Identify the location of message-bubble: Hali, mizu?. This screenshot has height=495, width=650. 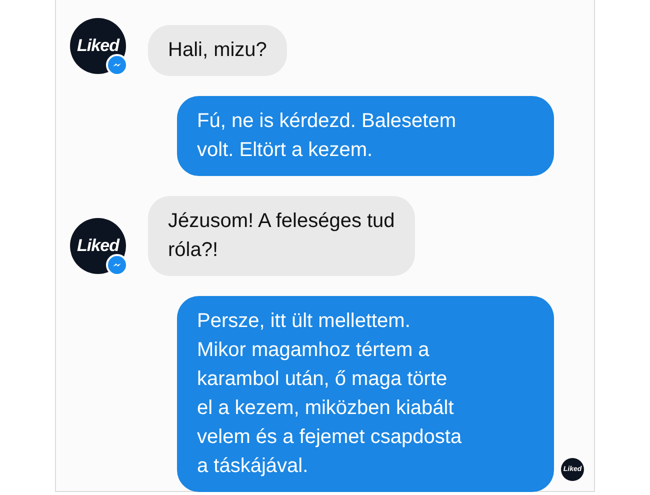
(217, 50).